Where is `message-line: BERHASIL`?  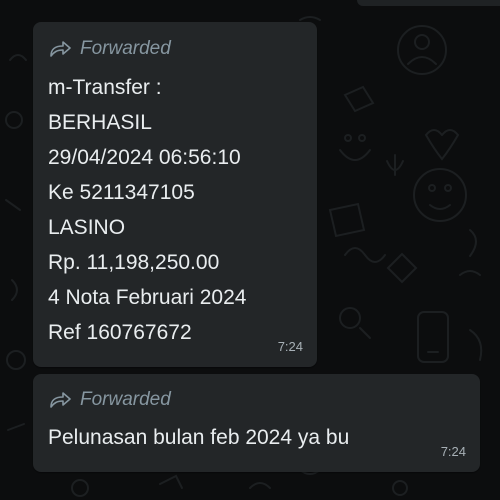 message-line: BERHASIL is located at coordinates (100, 122).